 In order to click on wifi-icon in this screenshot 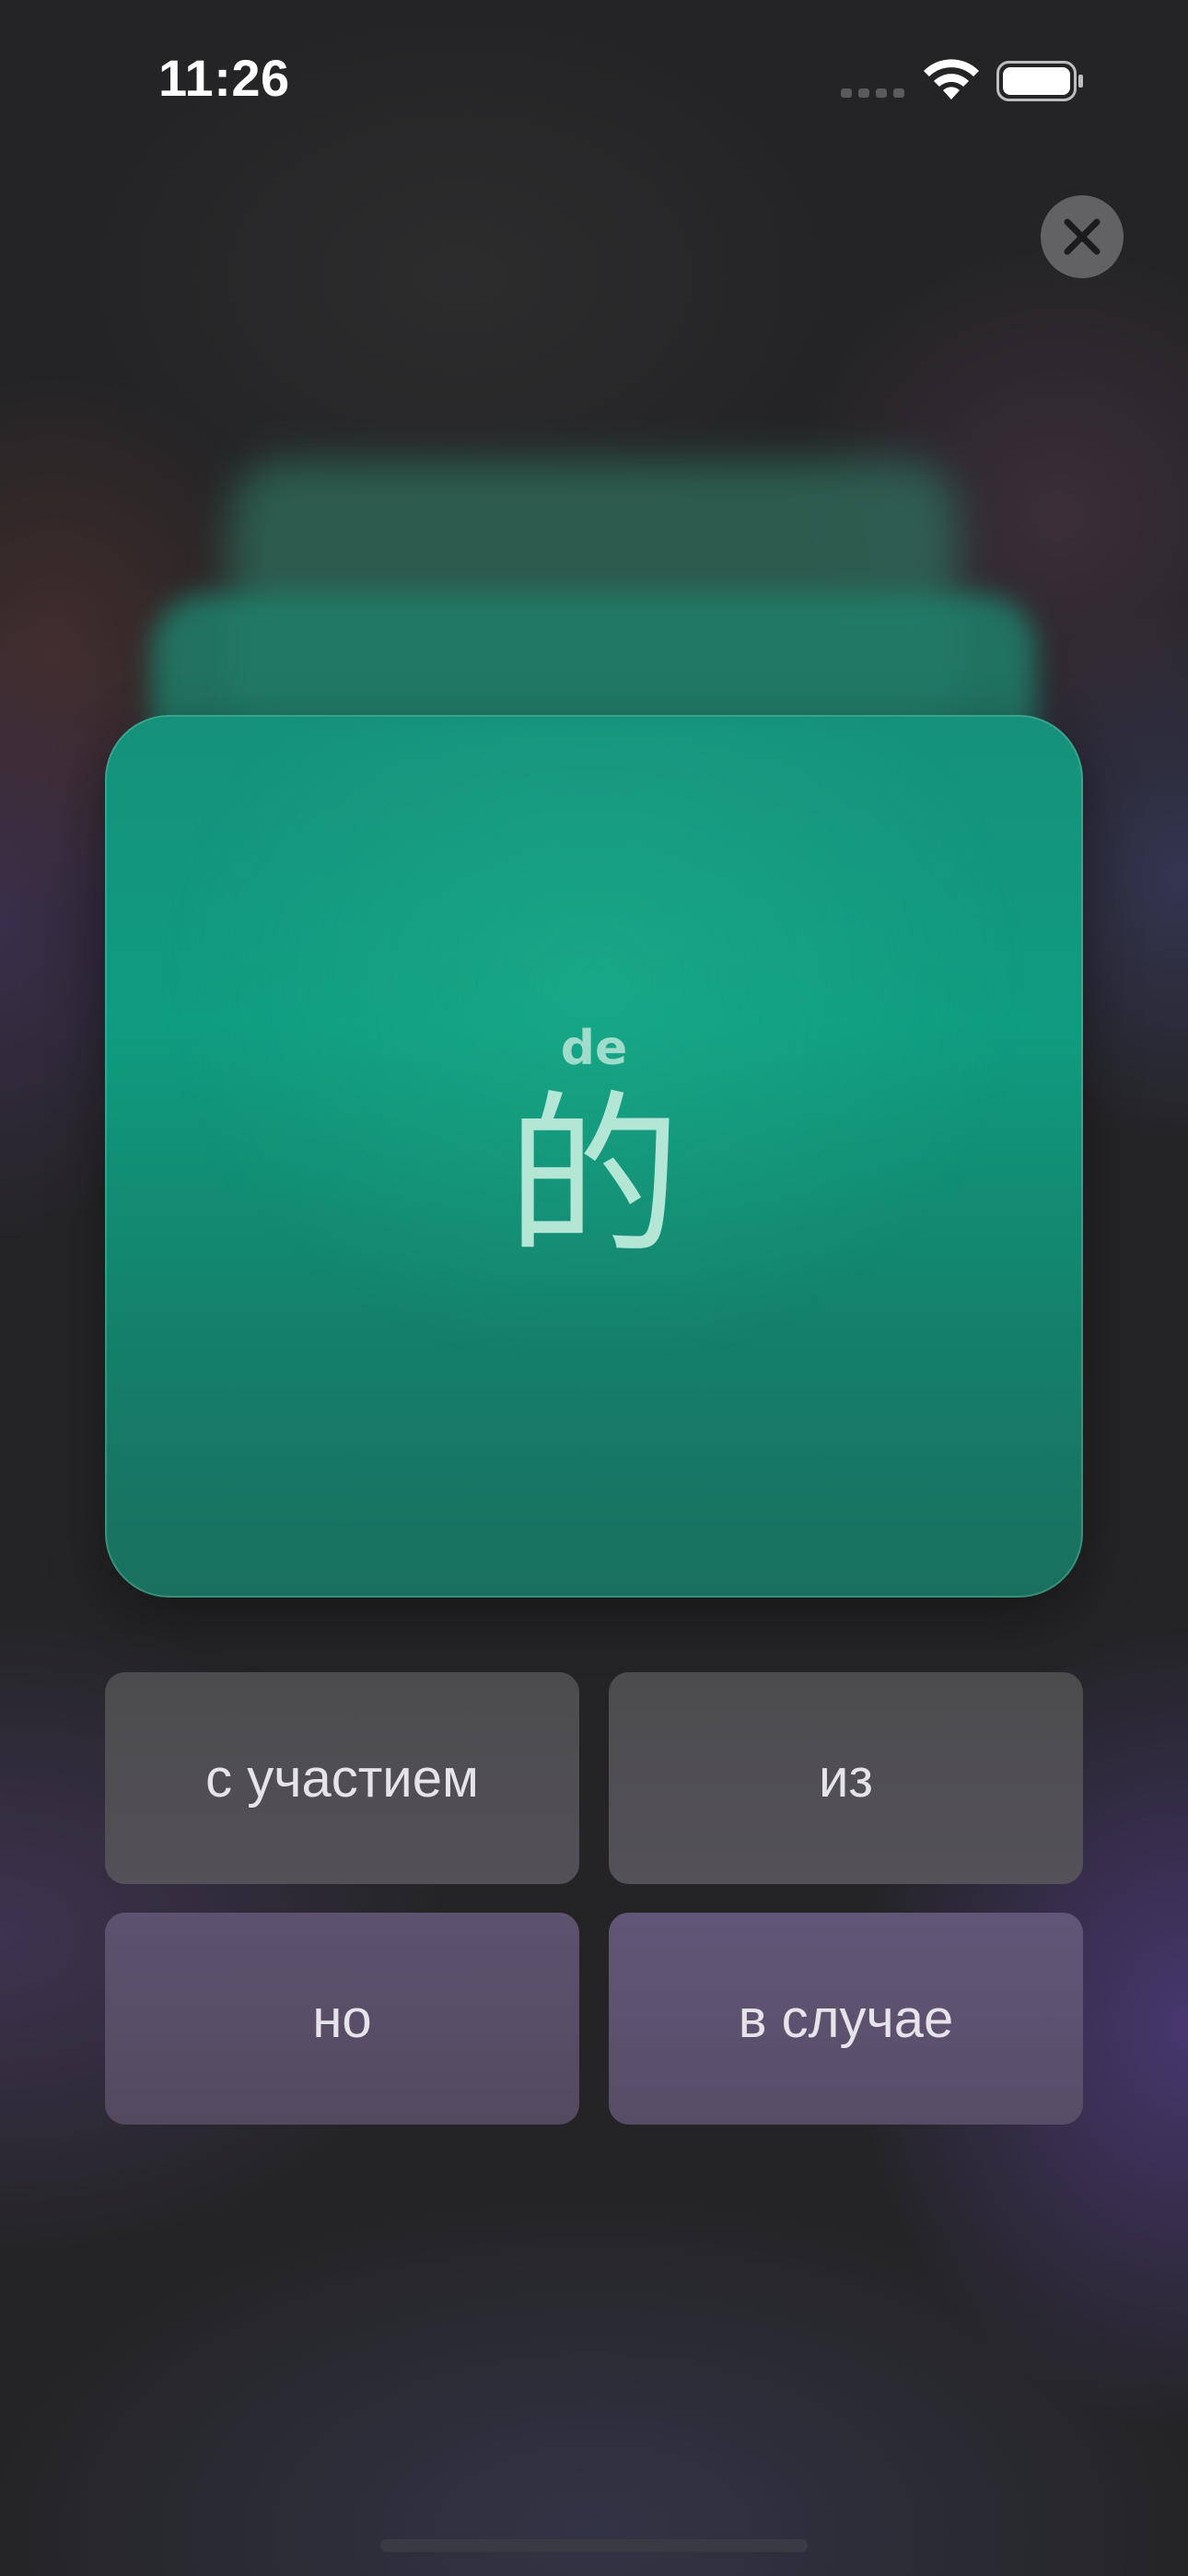, I will do `click(951, 79)`.